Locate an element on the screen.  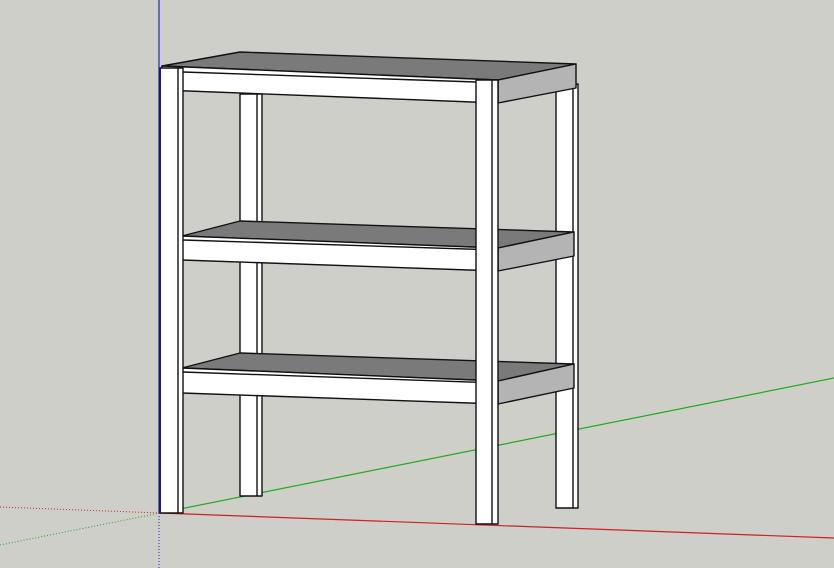
front-left-leg is located at coordinates (171, 290).